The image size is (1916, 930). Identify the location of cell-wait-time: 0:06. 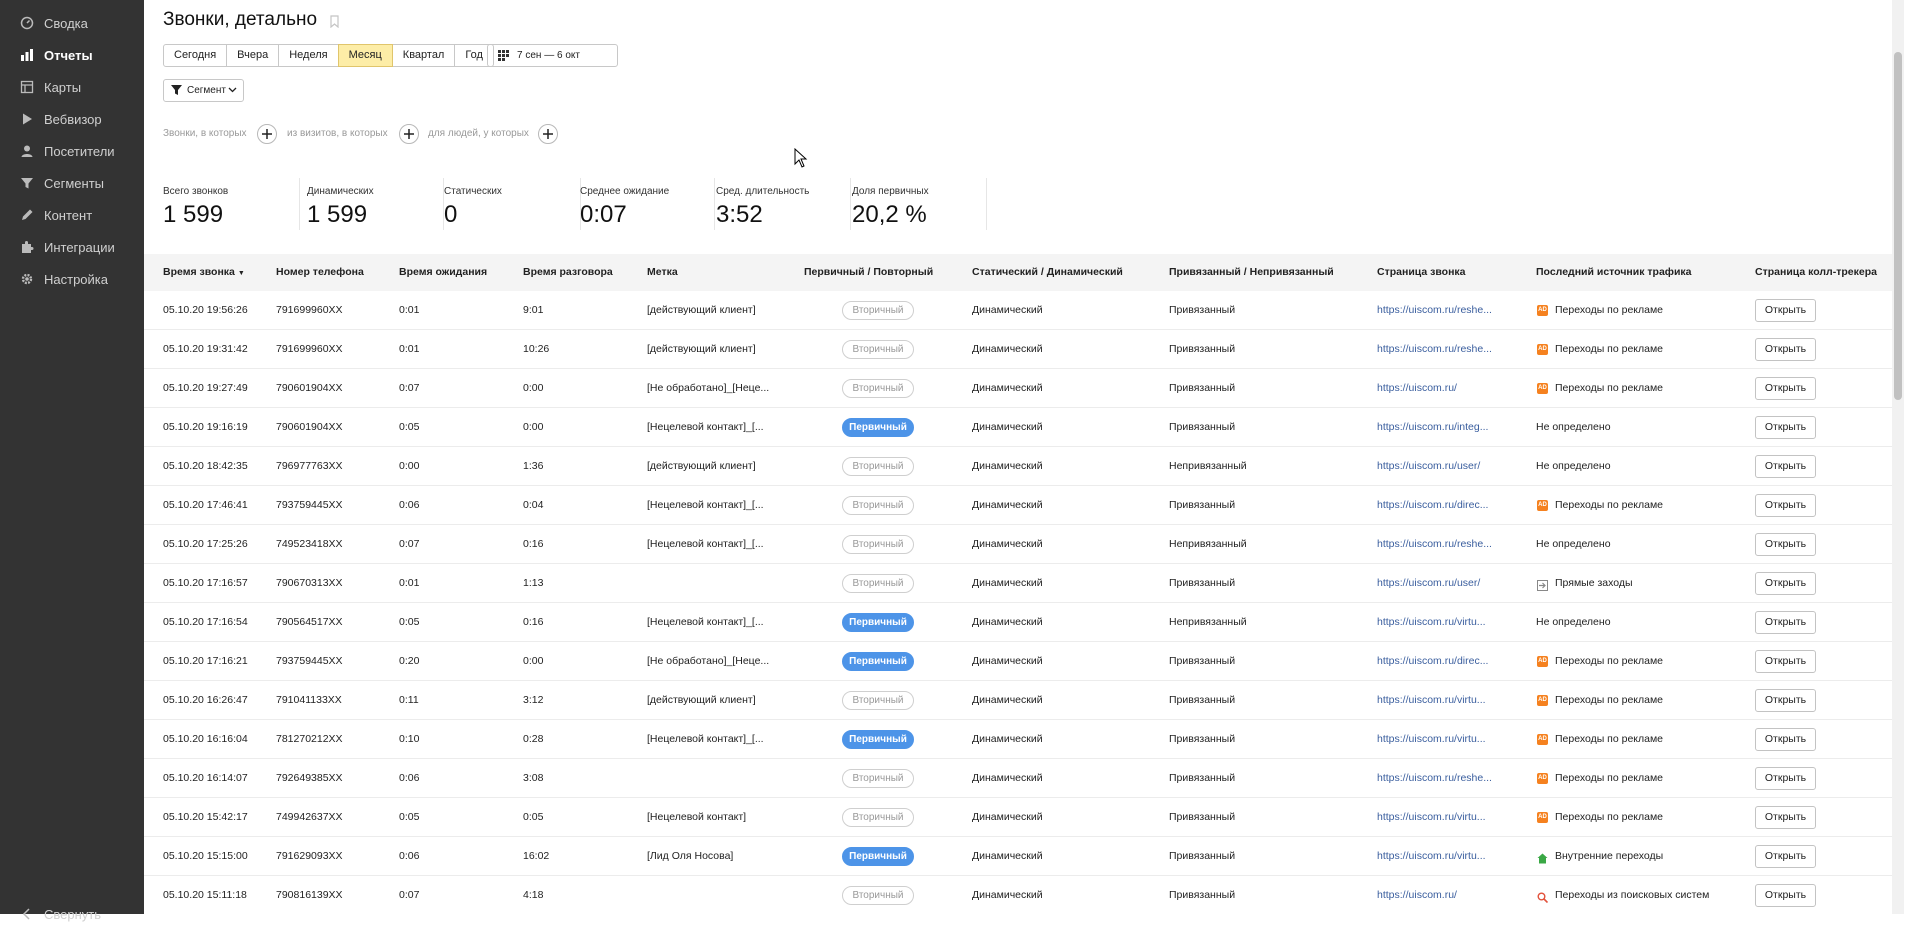
(409, 778).